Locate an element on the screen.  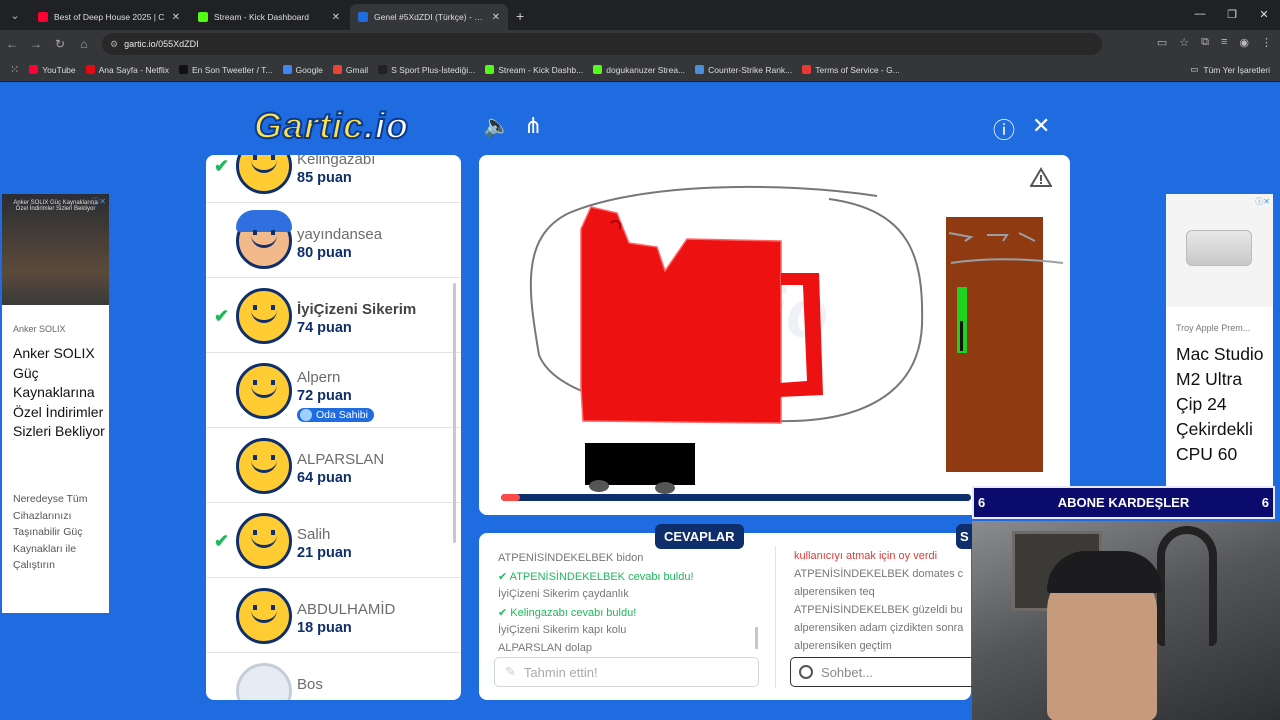
bookmark-item: YouTube is located at coordinates (52, 69).